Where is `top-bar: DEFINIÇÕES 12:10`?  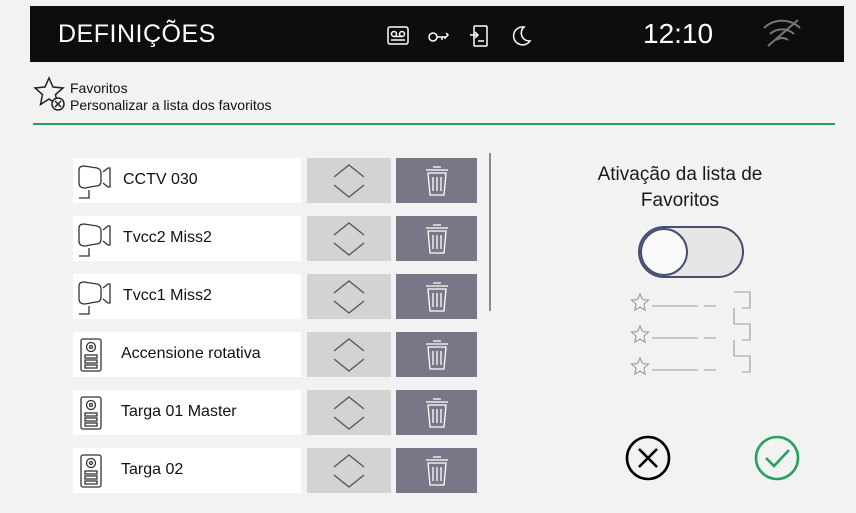
top-bar: DEFINIÇÕES 12:10 is located at coordinates (428, 37).